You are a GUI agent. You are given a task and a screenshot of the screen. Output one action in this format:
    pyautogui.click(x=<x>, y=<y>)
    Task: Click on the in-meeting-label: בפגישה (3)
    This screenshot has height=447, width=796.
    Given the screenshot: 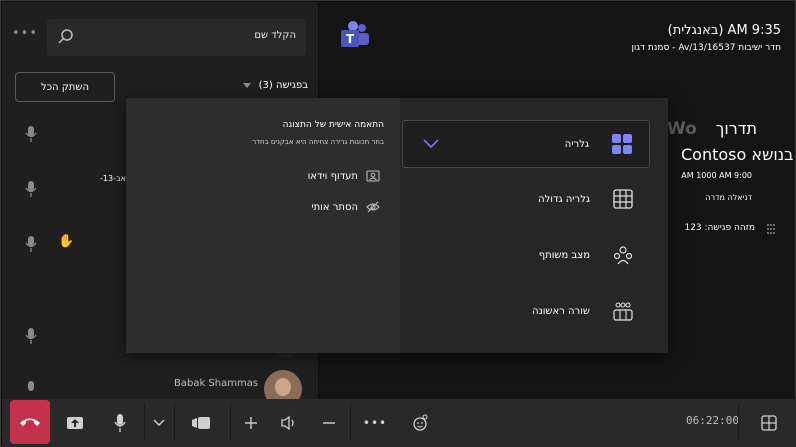 What is the action you would take?
    pyautogui.click(x=283, y=85)
    